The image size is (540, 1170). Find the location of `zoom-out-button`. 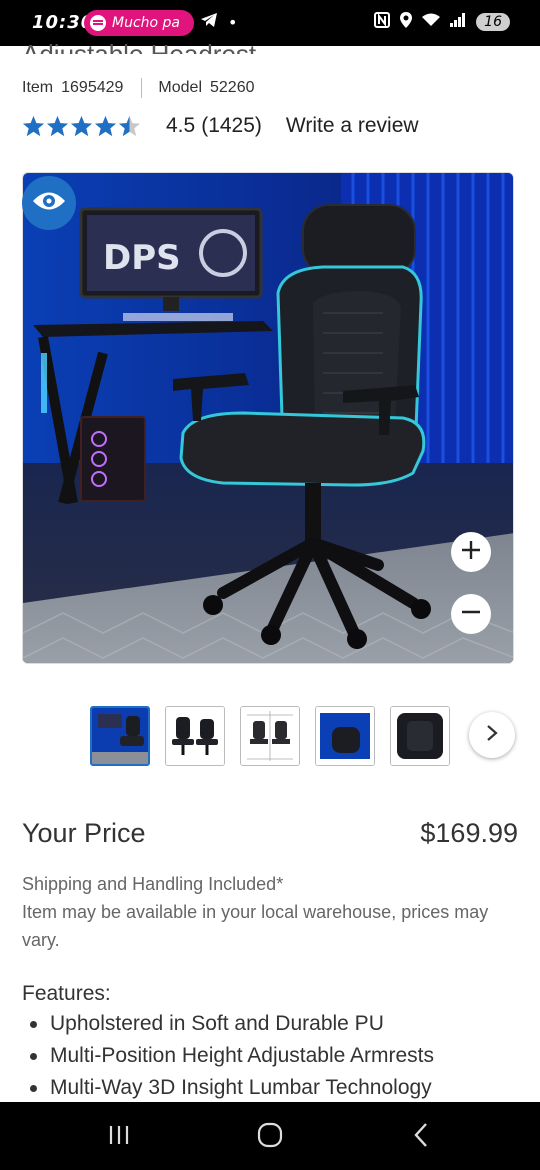

zoom-out-button is located at coordinates (471, 614).